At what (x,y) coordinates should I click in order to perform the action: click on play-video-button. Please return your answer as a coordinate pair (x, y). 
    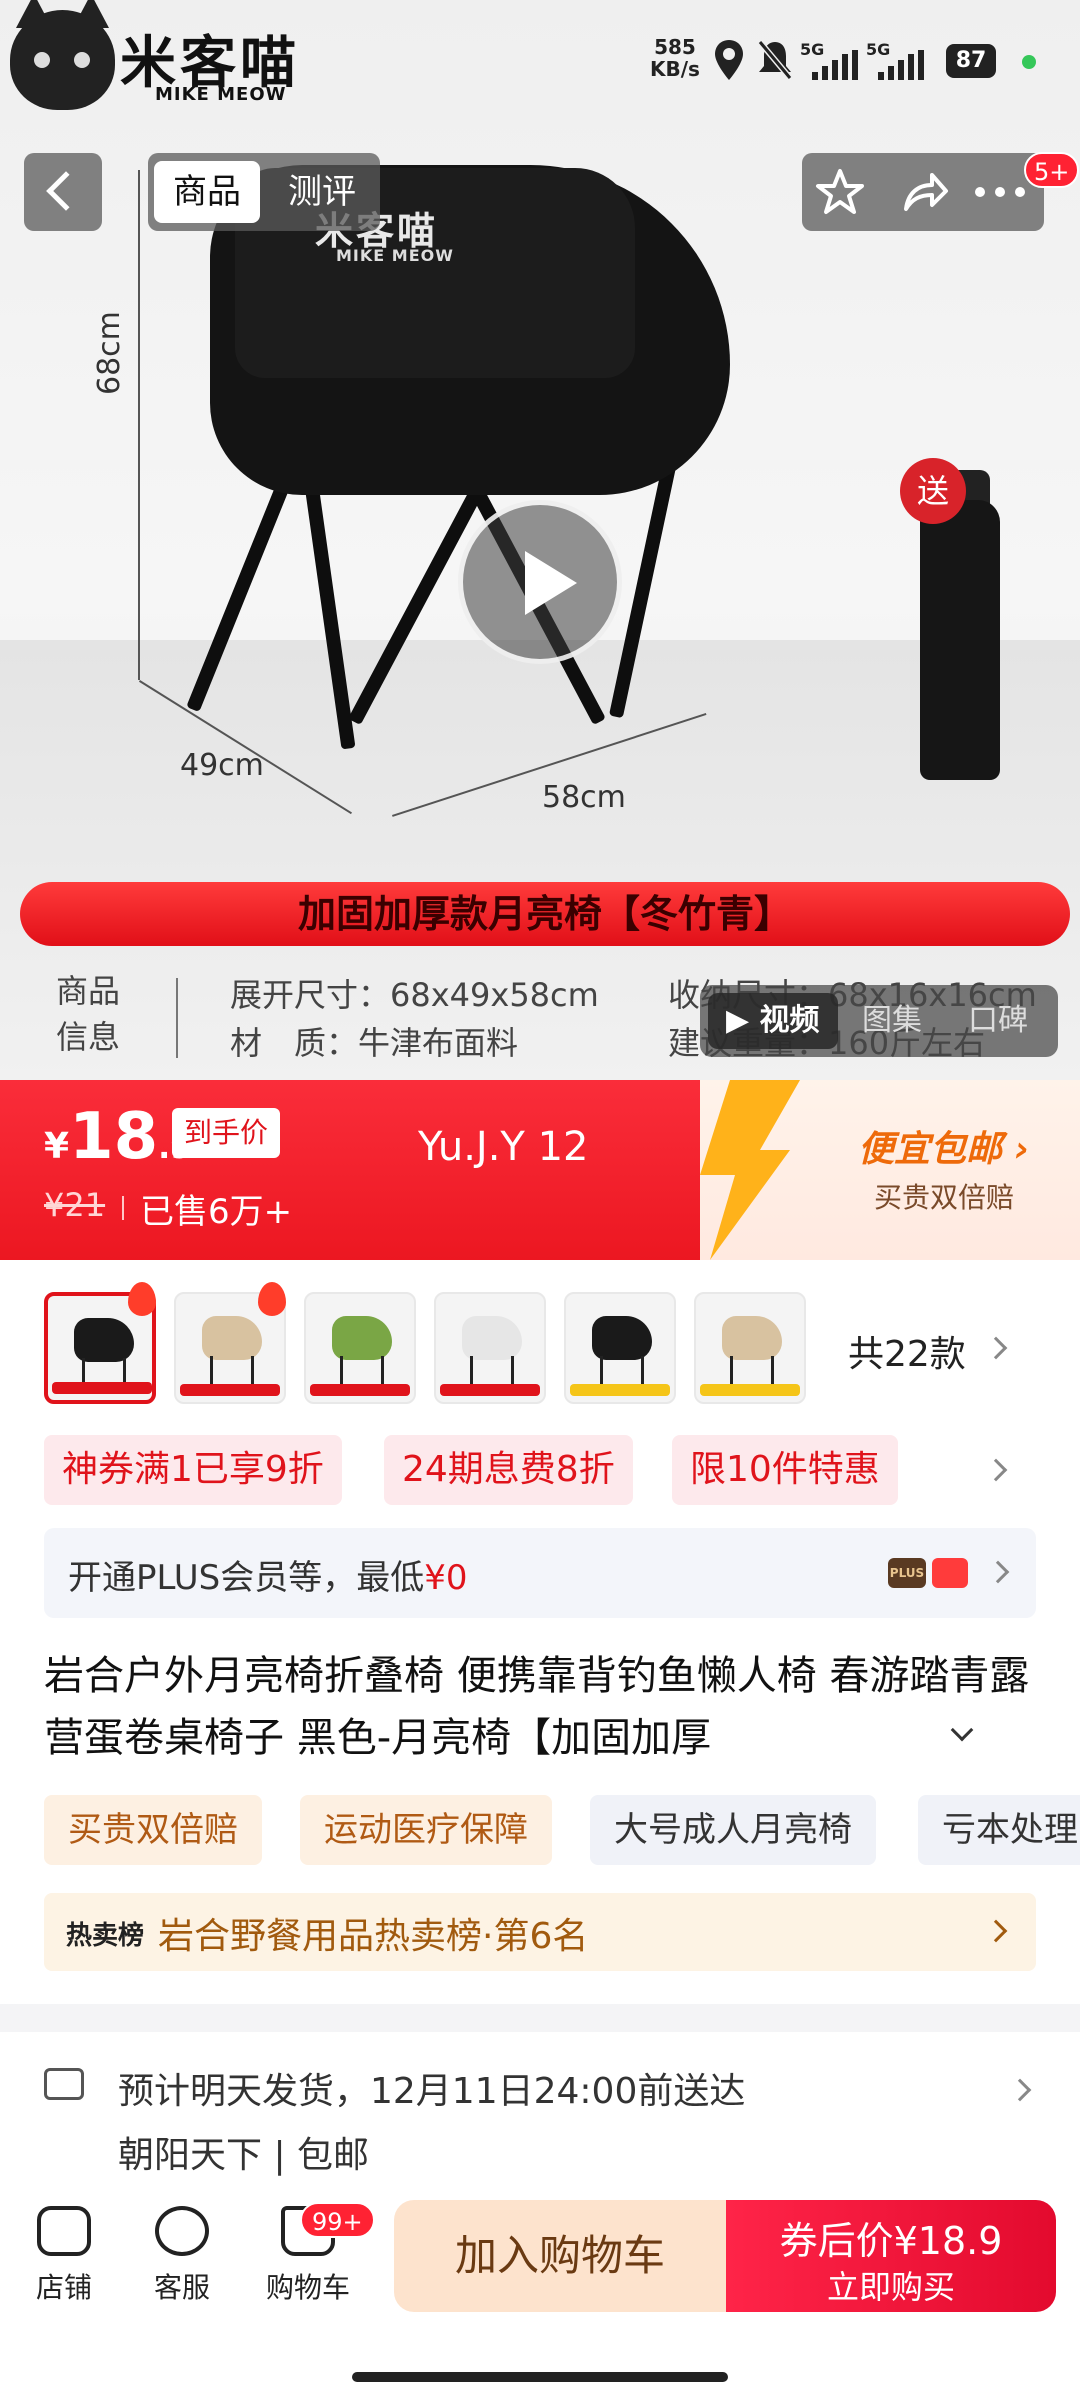
    Looking at the image, I should click on (540, 582).